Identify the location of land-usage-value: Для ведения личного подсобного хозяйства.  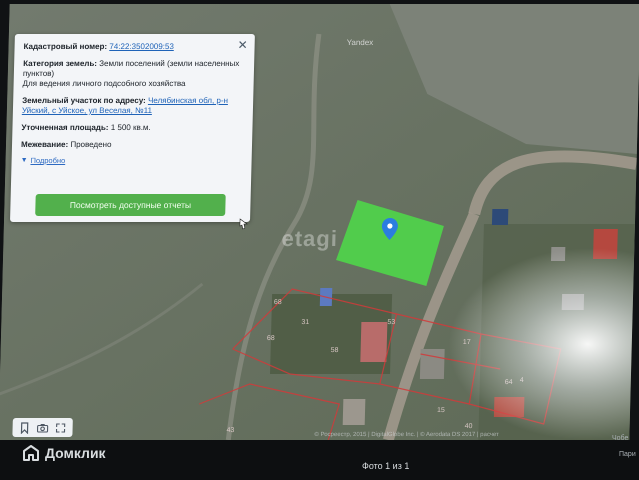
(104, 83).